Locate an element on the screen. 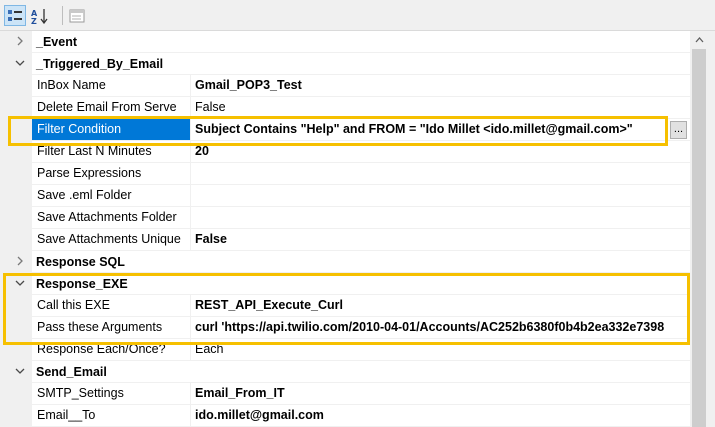 This screenshot has height=427, width=715. window-edge is located at coordinates (711, 229).